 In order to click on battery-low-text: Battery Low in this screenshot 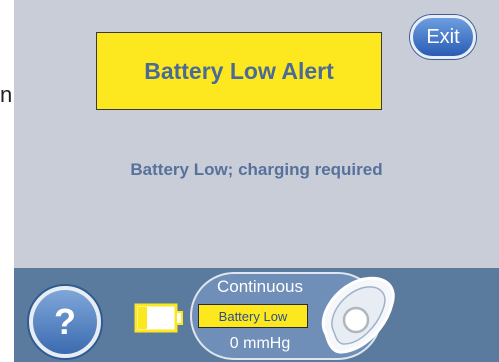, I will do `click(253, 316)`.